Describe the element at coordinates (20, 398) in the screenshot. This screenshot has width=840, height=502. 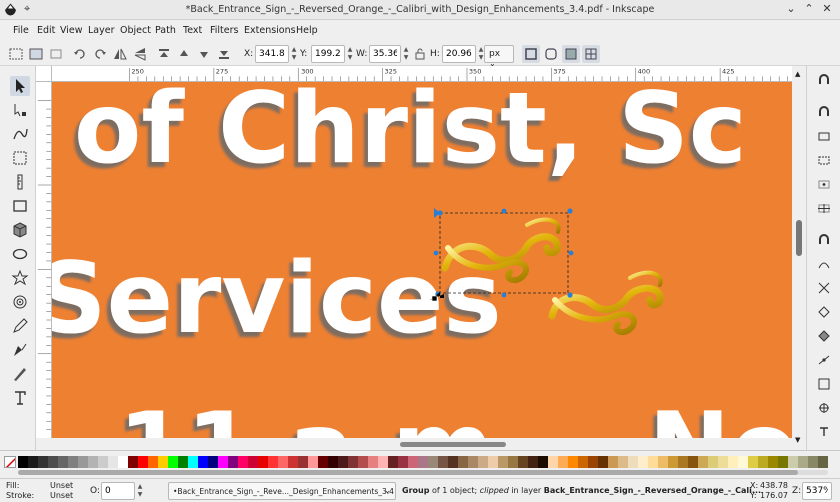
I see `text-tool-icon` at that location.